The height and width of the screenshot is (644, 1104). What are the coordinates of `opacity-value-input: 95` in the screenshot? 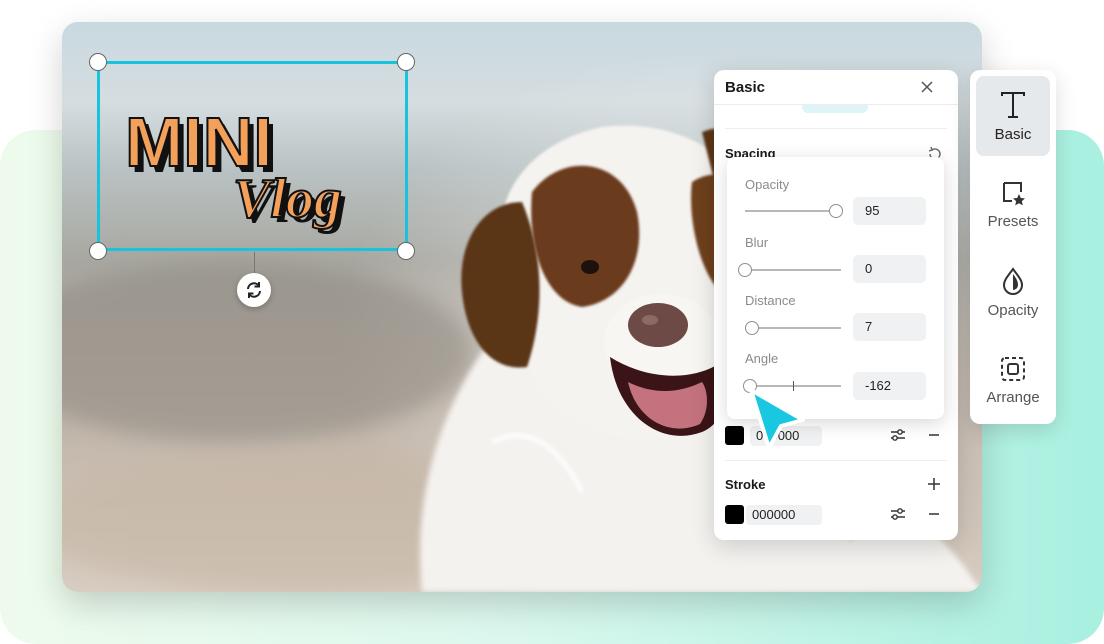 It's located at (889, 211).